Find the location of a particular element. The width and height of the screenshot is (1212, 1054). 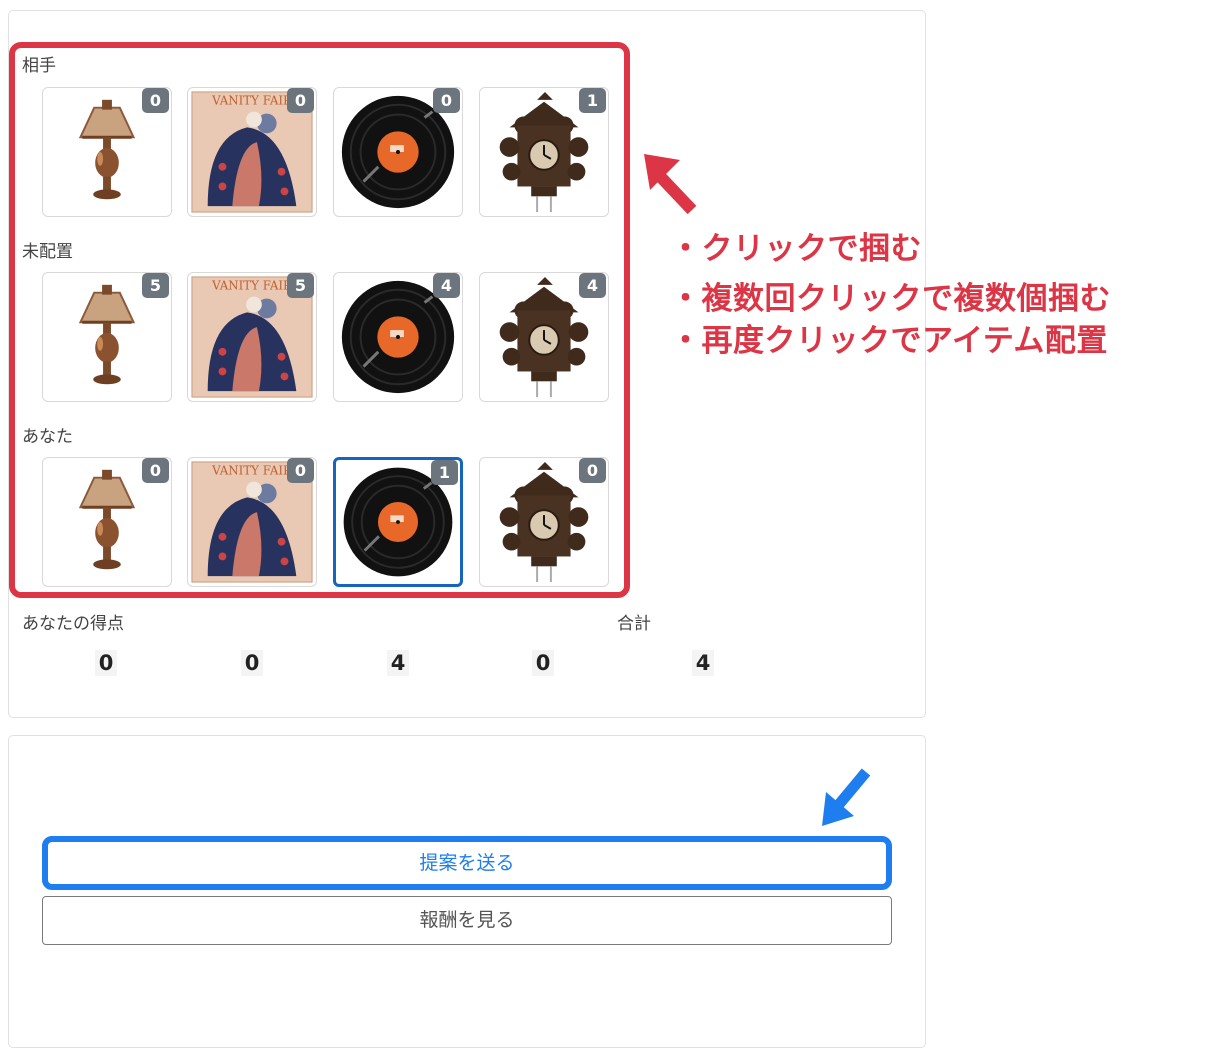

annotation-line-3: ・再度クリックでアイテム配置 is located at coordinates (889, 341).